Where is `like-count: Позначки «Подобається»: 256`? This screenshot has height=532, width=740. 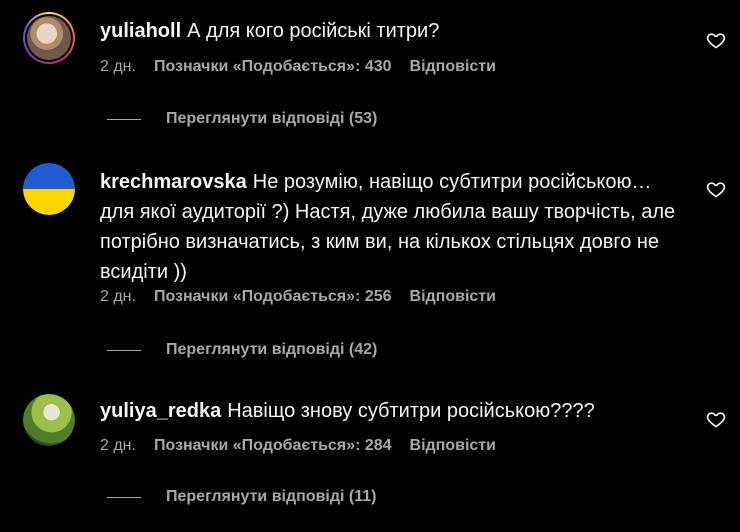 like-count: Позначки «Подобається»: 256 is located at coordinates (273, 297).